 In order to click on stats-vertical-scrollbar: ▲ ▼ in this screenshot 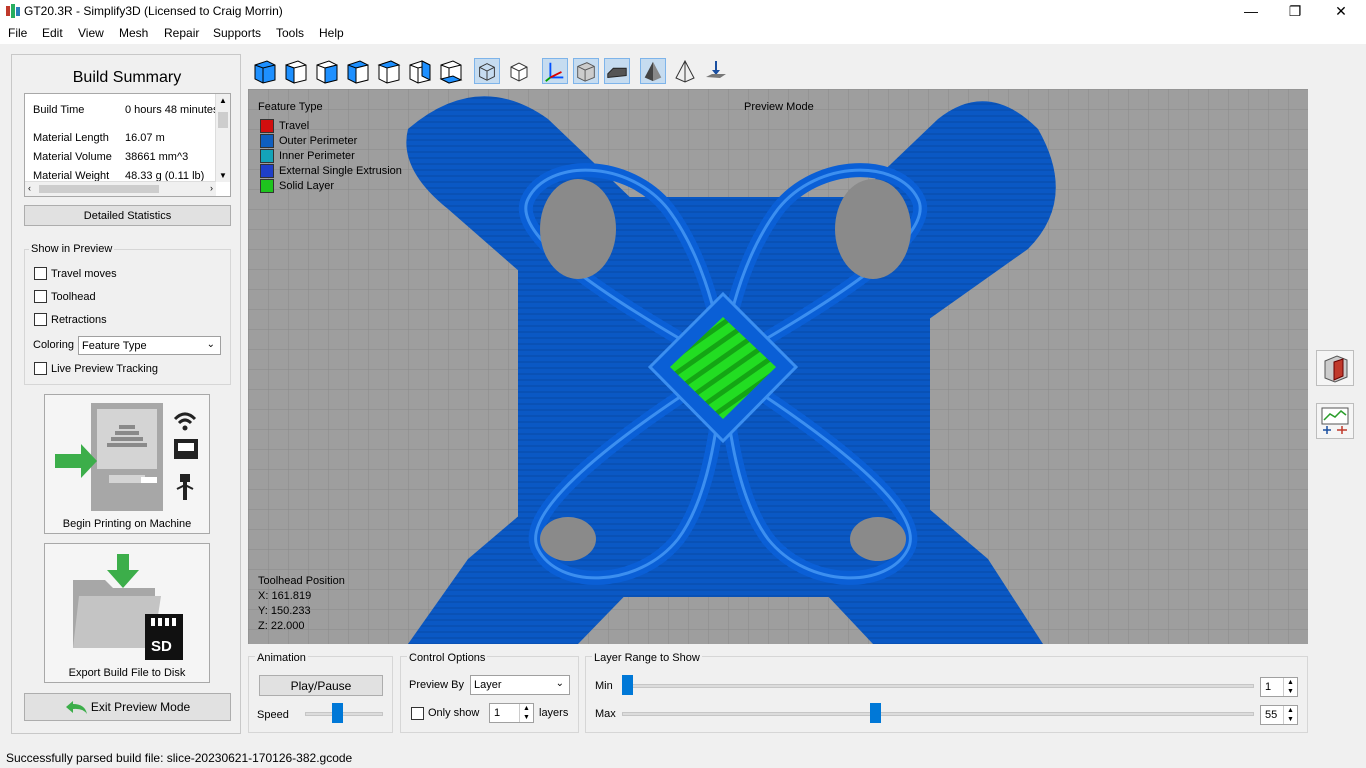, I will do `click(222, 138)`.